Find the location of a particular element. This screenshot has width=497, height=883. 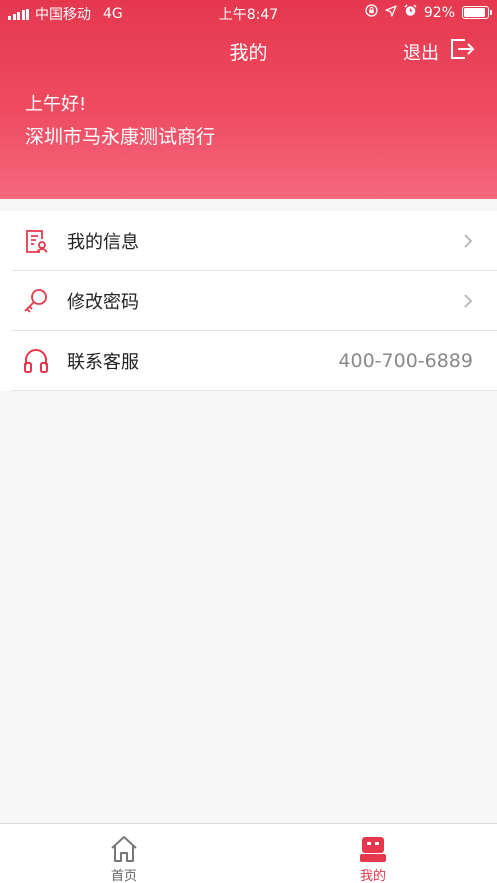

logout-label: 退出 is located at coordinates (421, 53).